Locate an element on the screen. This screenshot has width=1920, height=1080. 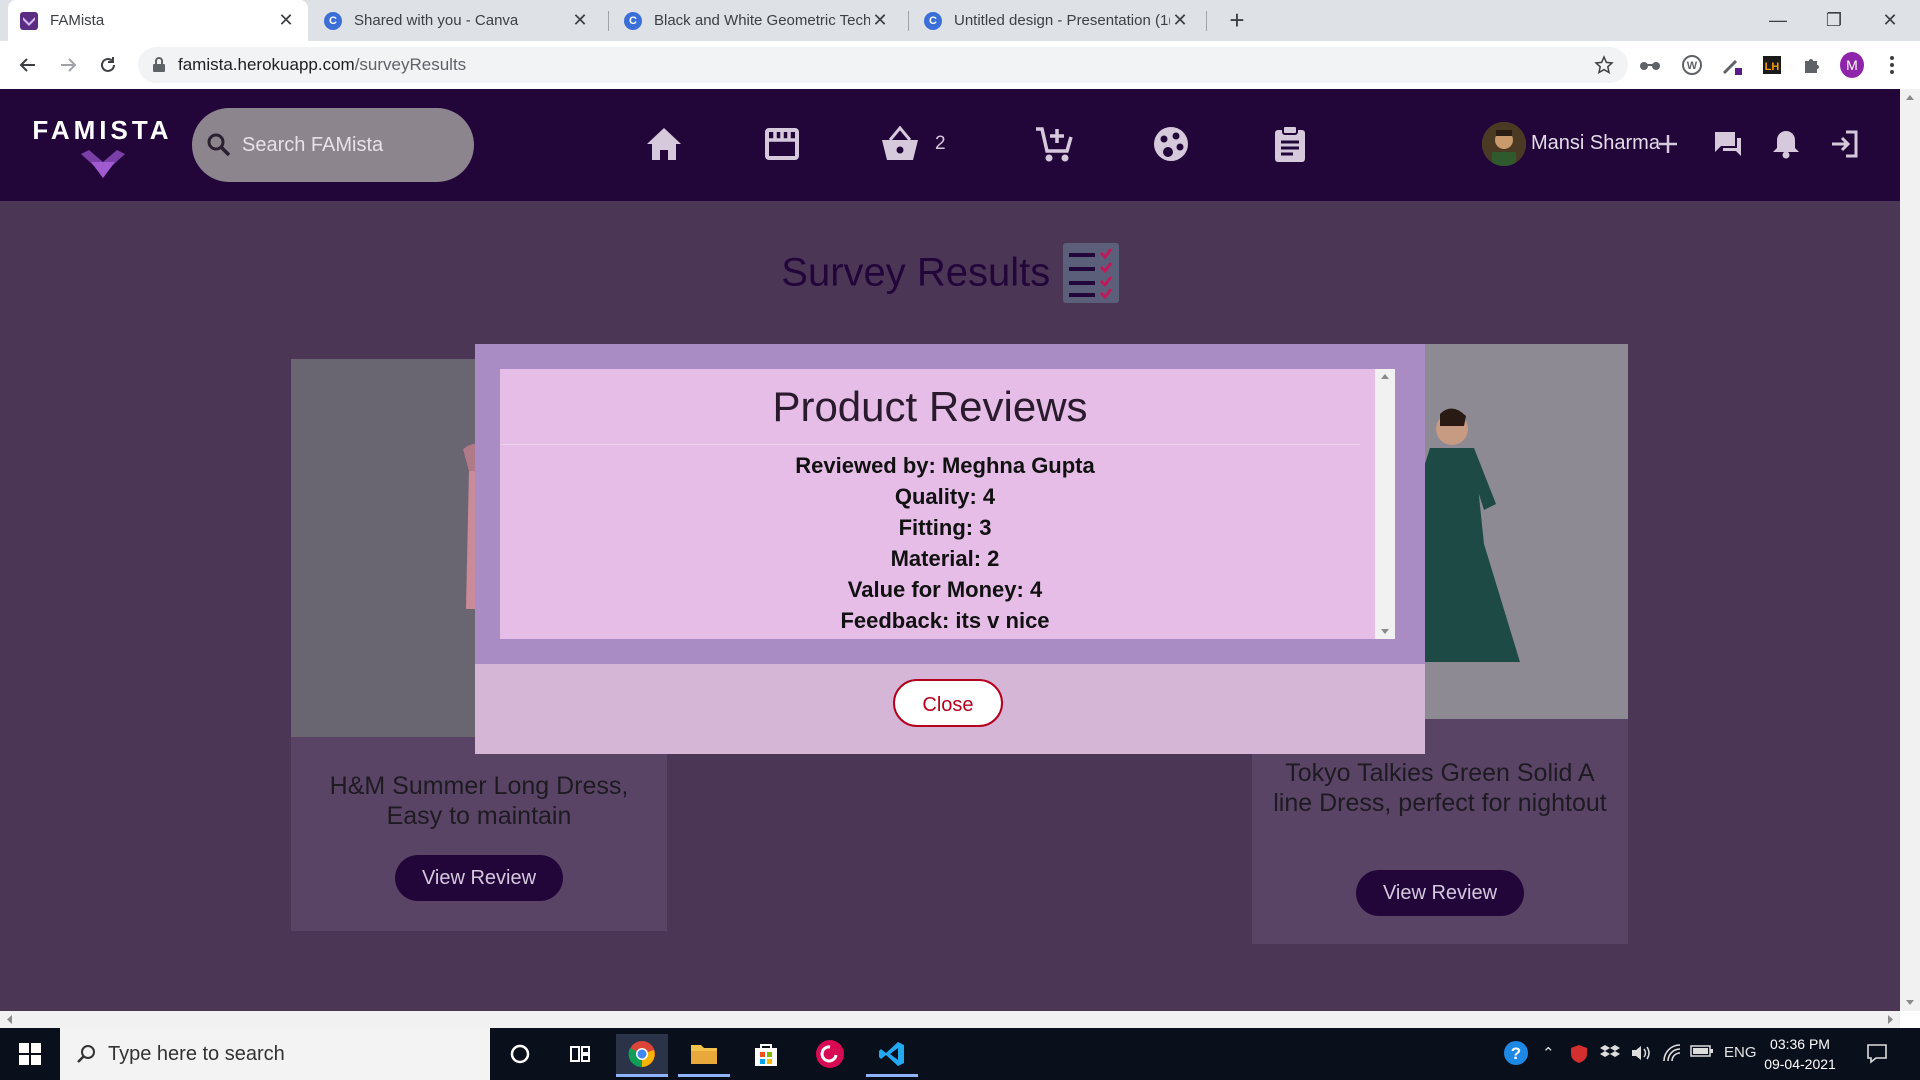
nav-survey is located at coordinates (1290, 144).